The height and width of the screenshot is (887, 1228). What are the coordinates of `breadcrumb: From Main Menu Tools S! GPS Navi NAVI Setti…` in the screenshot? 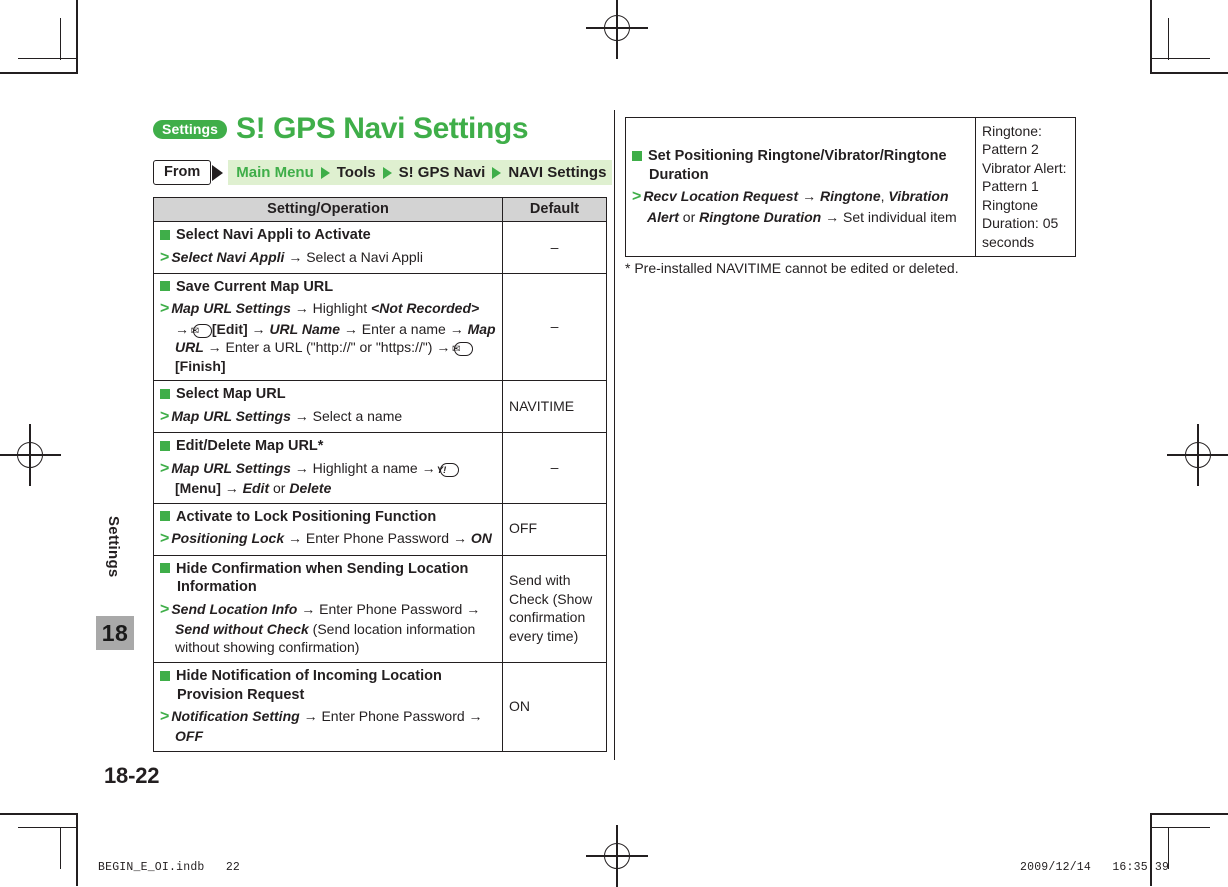 It's located at (383, 172).